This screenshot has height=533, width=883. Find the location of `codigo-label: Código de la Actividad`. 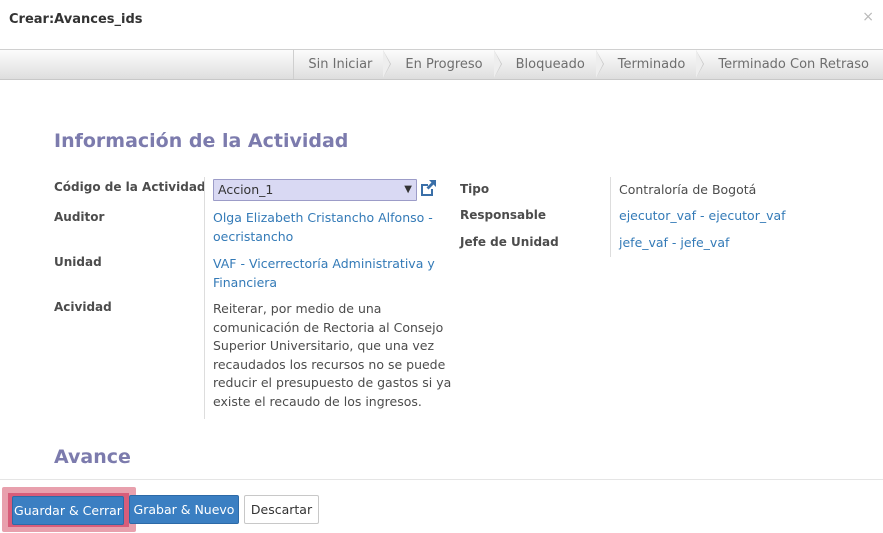

codigo-label: Código de la Actividad is located at coordinates (130, 187).